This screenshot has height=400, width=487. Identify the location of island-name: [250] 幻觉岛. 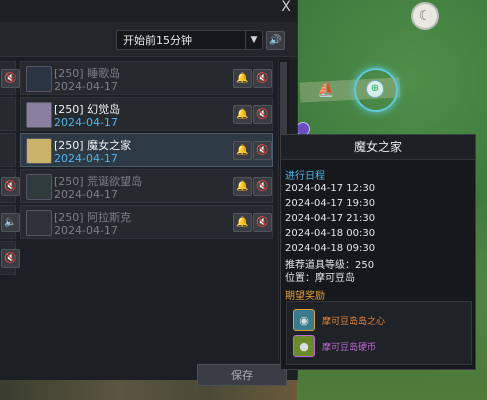
(87, 109).